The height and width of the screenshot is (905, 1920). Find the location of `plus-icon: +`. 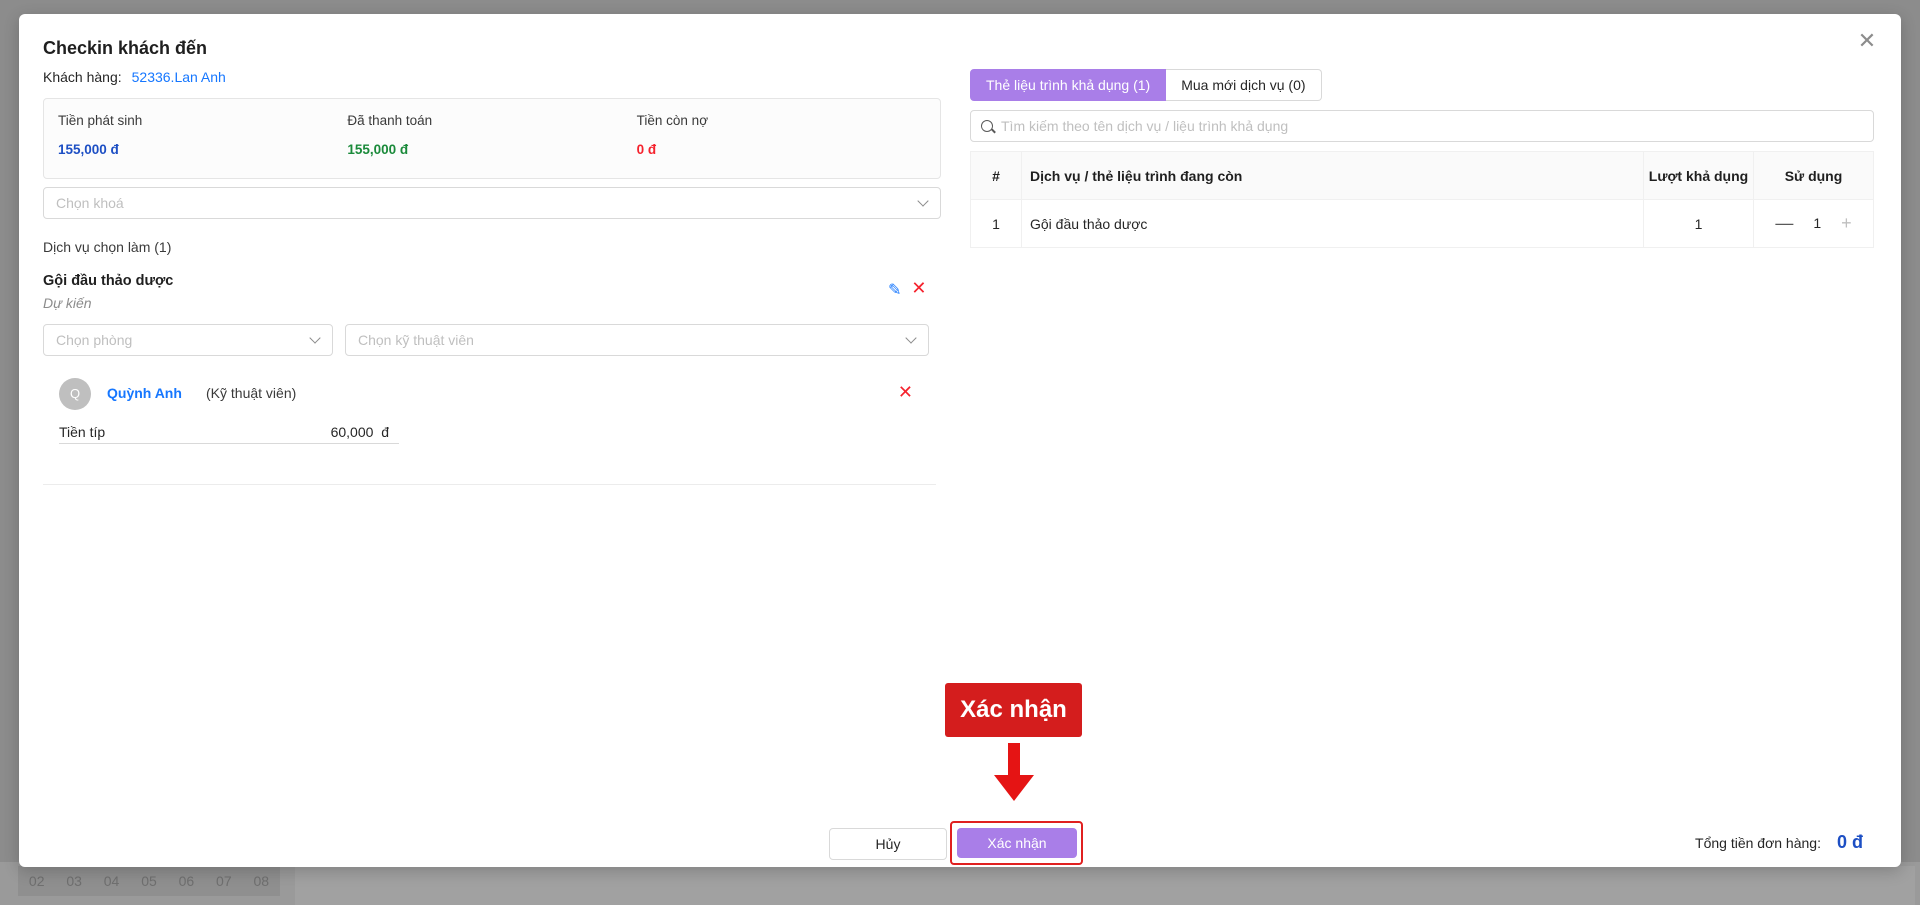

plus-icon: + is located at coordinates (1846, 223).